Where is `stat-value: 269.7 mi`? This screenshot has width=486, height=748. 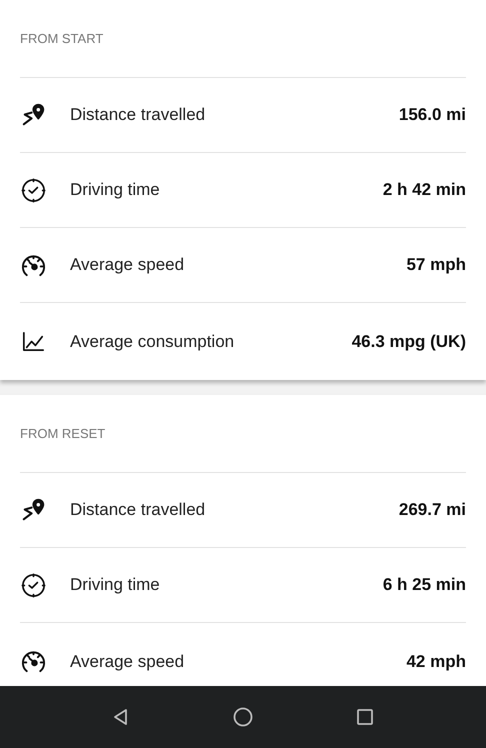
stat-value: 269.7 mi is located at coordinates (432, 510).